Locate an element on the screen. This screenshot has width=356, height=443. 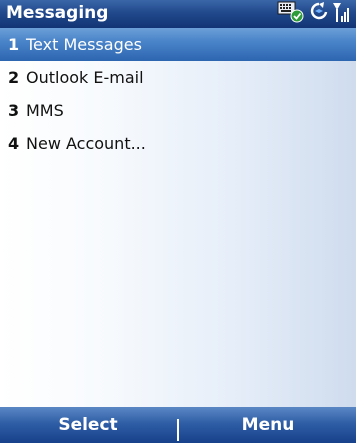
page-title: Messaging is located at coordinates (57, 13).